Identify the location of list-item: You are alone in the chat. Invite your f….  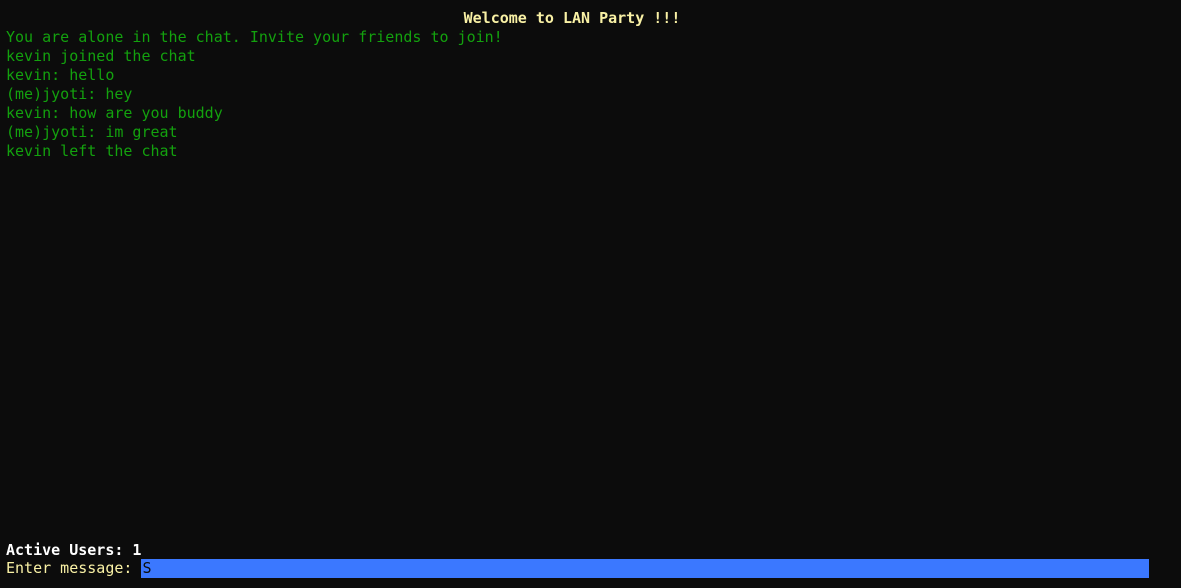
(254, 37).